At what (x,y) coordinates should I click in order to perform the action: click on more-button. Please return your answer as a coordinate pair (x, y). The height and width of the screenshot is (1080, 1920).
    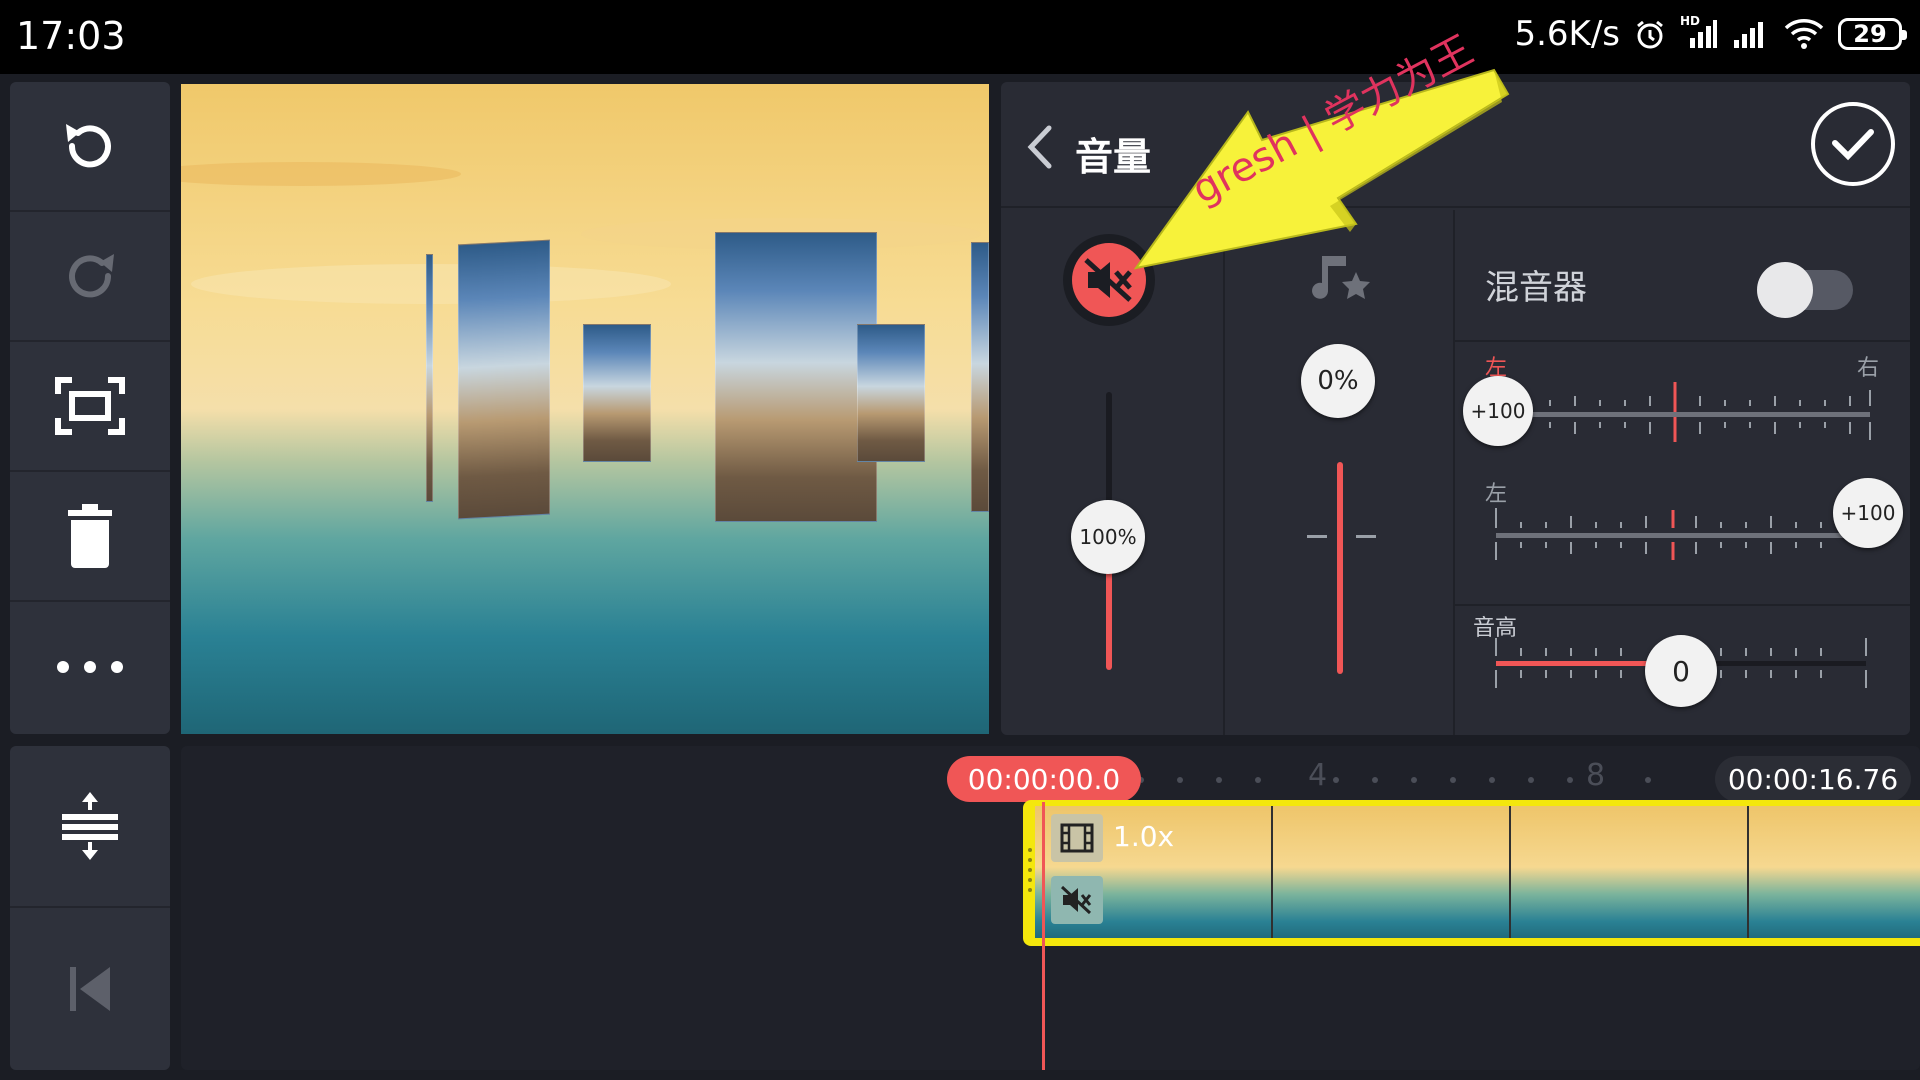
    Looking at the image, I should click on (90, 667).